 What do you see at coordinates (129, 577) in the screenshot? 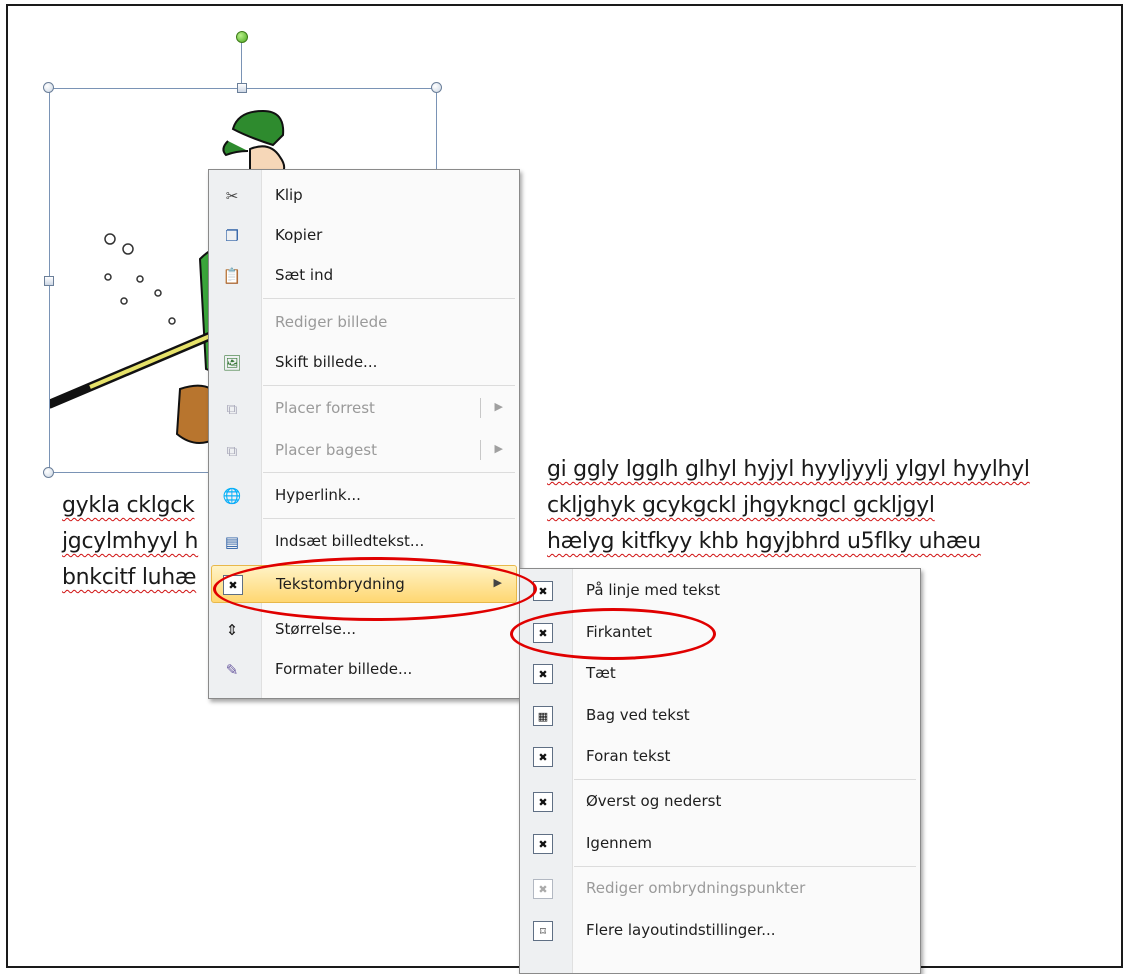
I see `doc-text-line-4: bnkcitf luhæ` at bounding box center [129, 577].